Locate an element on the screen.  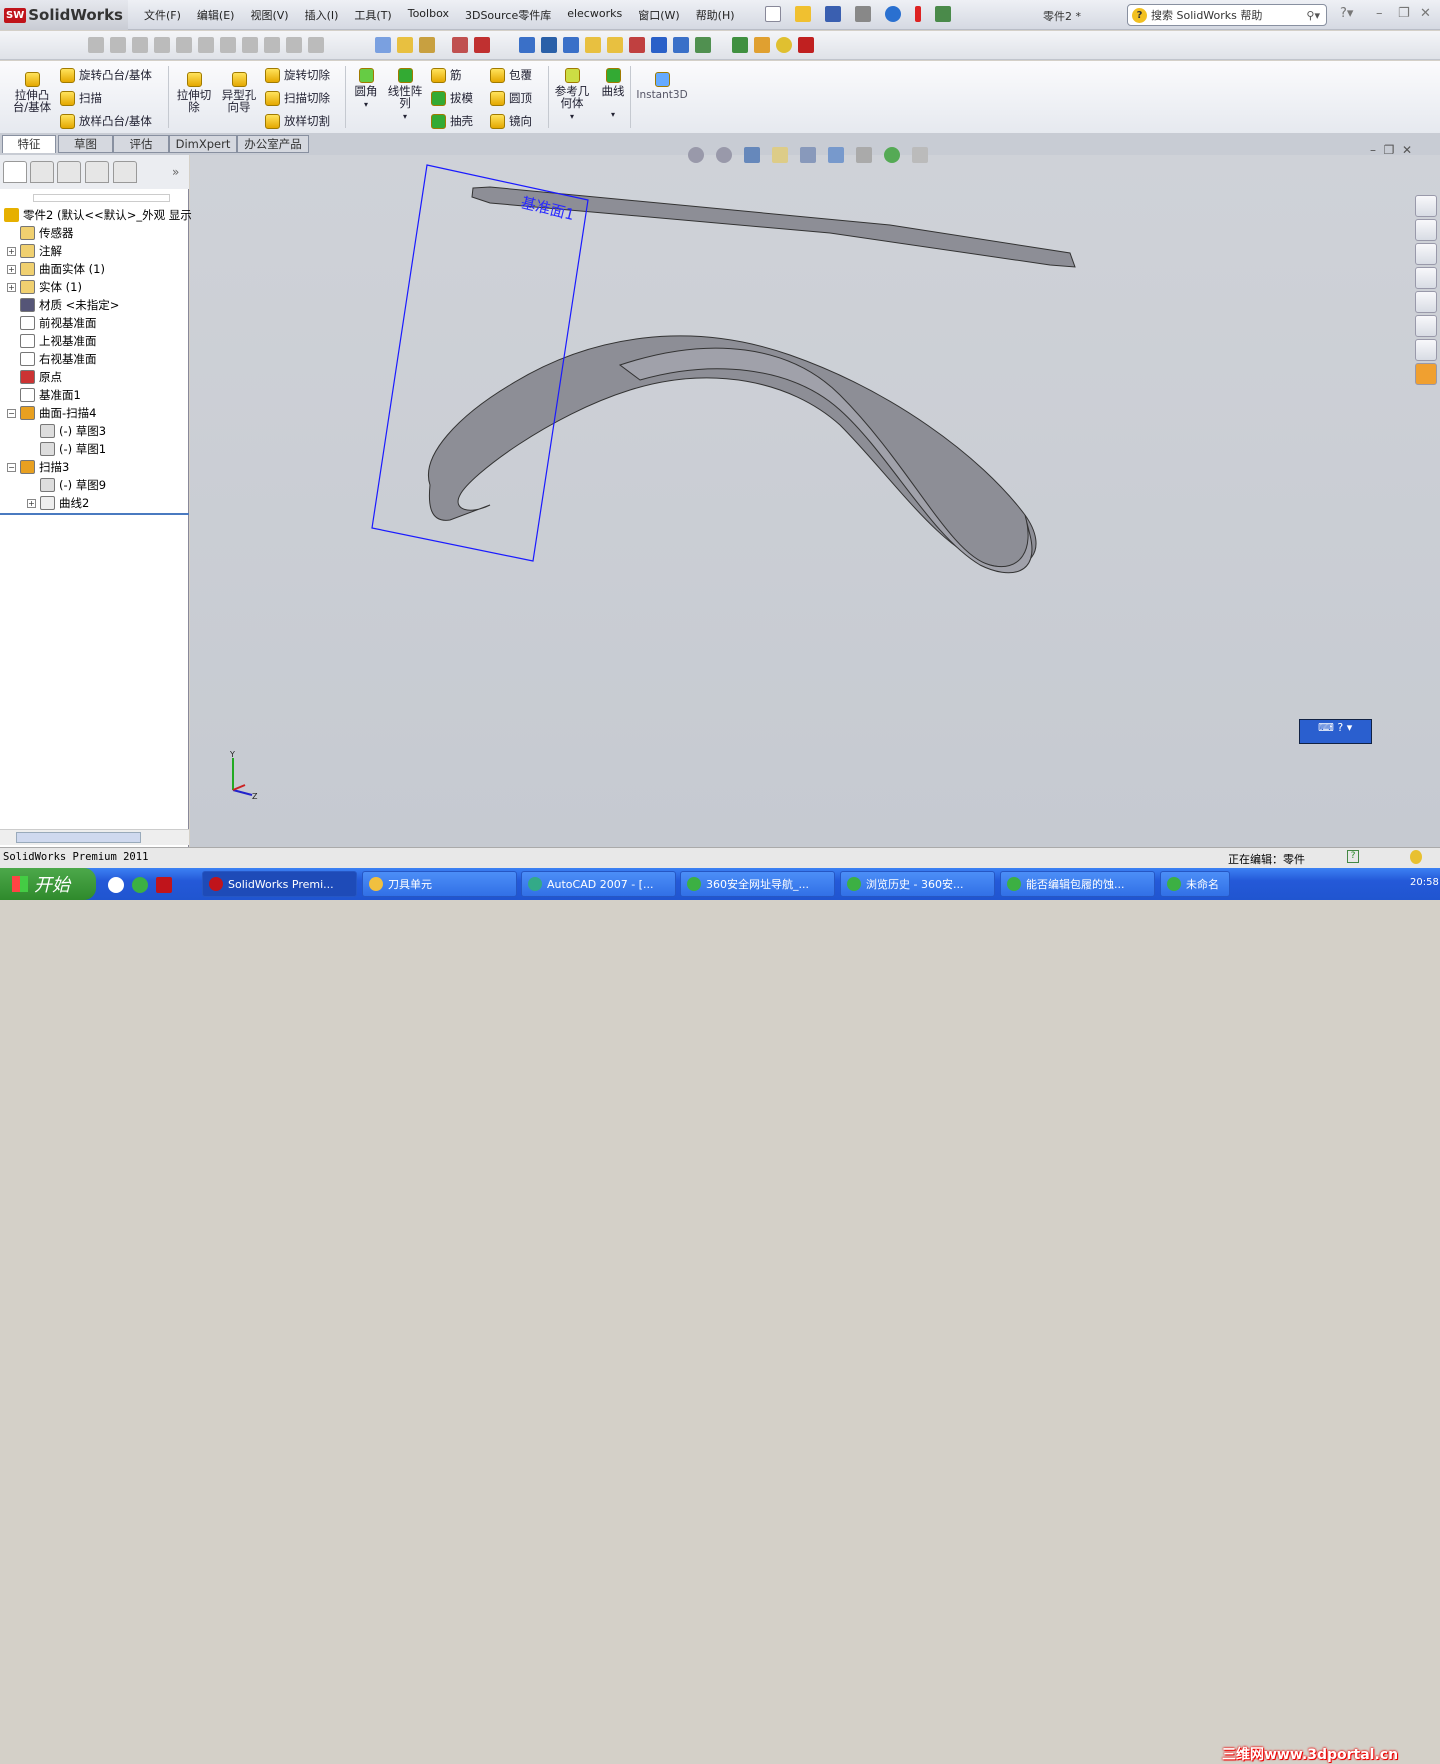
fillet-button: 圆角 ▾ is located at coordinates (366, 89).